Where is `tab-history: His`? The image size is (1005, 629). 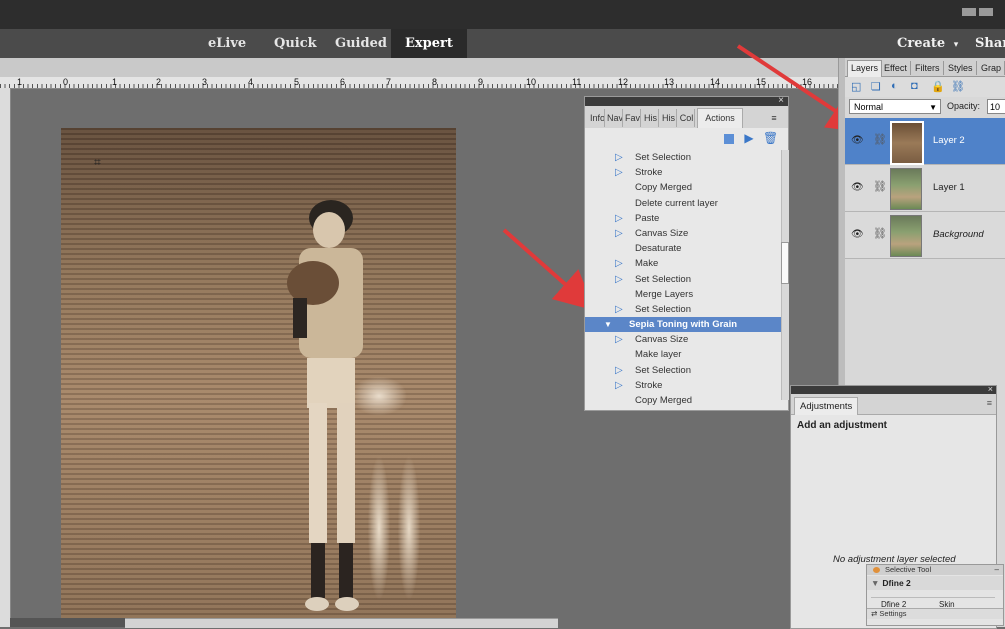
tab-history: His is located at coordinates (669, 118).